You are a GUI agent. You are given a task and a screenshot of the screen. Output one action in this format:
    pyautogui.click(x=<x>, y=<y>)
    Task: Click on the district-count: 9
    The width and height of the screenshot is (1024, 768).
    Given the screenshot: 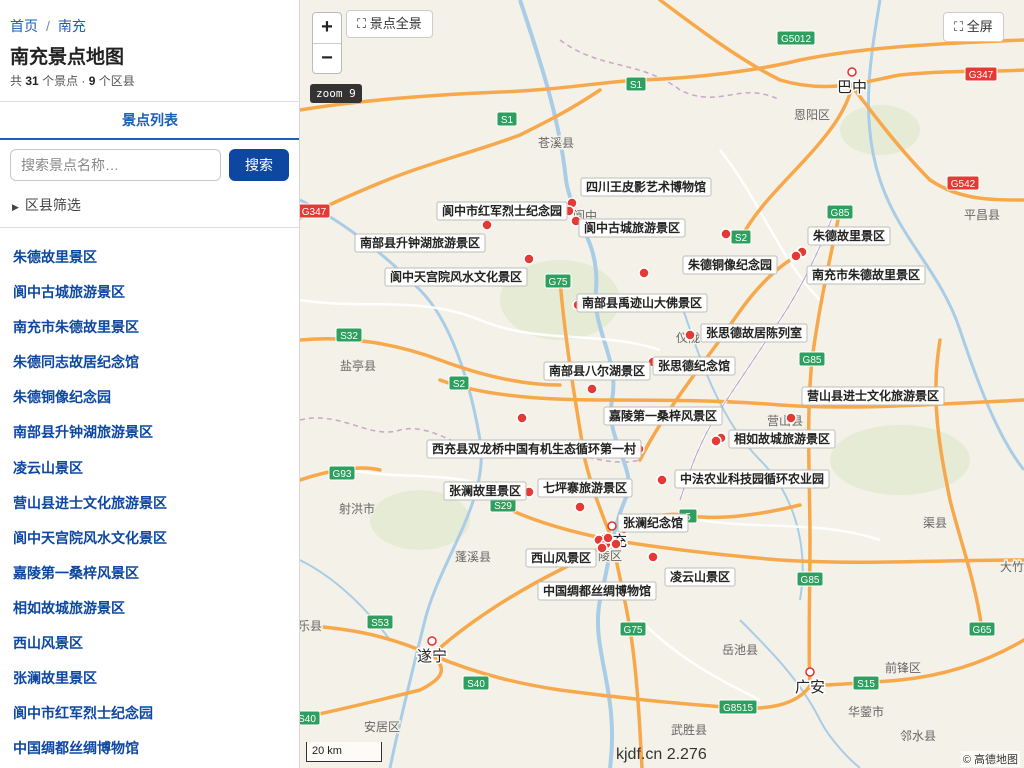 What is the action you would take?
    pyautogui.click(x=92, y=81)
    